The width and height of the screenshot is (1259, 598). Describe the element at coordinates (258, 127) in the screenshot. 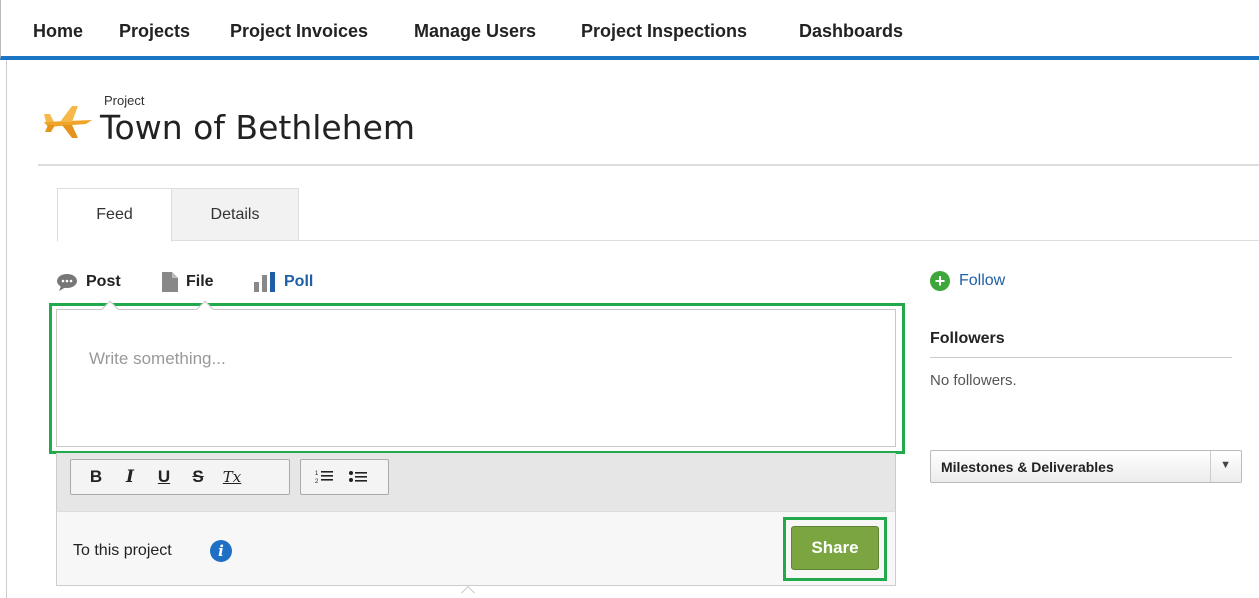

I see `page-title: Town of Bethlehem` at that location.